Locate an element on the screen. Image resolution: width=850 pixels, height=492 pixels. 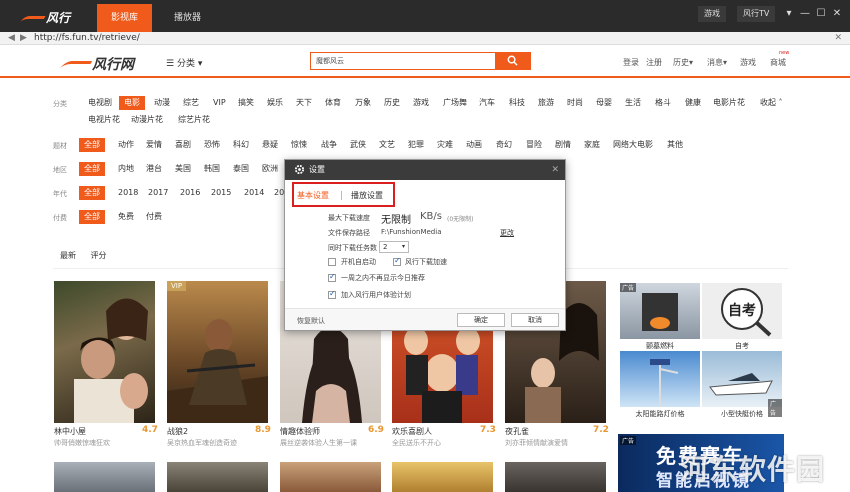
sort-latest-tab: 最新 is located at coordinates (68, 255).